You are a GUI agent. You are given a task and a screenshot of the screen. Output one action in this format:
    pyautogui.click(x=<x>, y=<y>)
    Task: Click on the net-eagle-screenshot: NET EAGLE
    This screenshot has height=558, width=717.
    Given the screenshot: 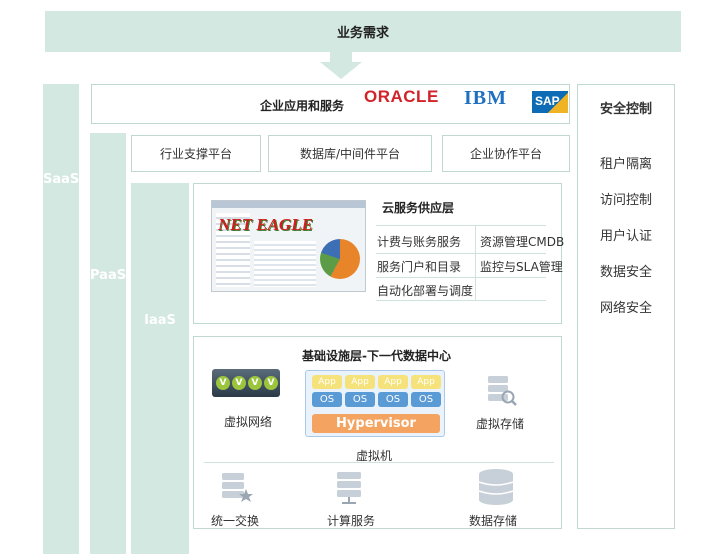 What is the action you would take?
    pyautogui.click(x=288, y=246)
    